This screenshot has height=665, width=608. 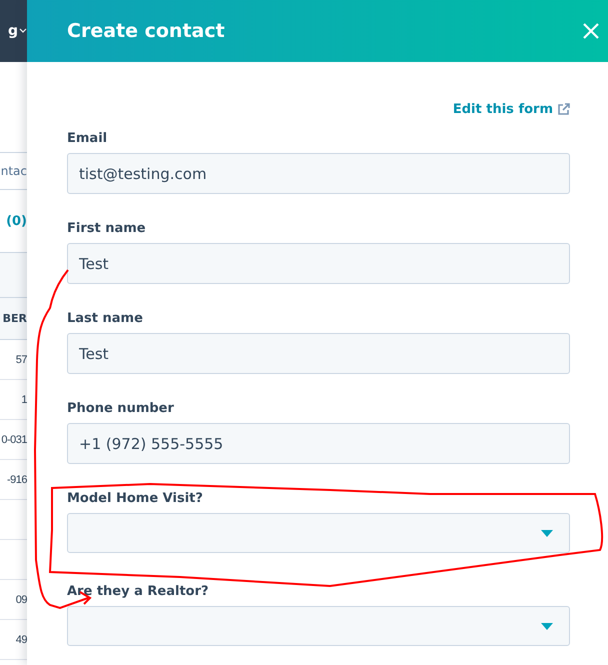 What do you see at coordinates (318, 173) in the screenshot?
I see `input-field: tist@testing.com` at bounding box center [318, 173].